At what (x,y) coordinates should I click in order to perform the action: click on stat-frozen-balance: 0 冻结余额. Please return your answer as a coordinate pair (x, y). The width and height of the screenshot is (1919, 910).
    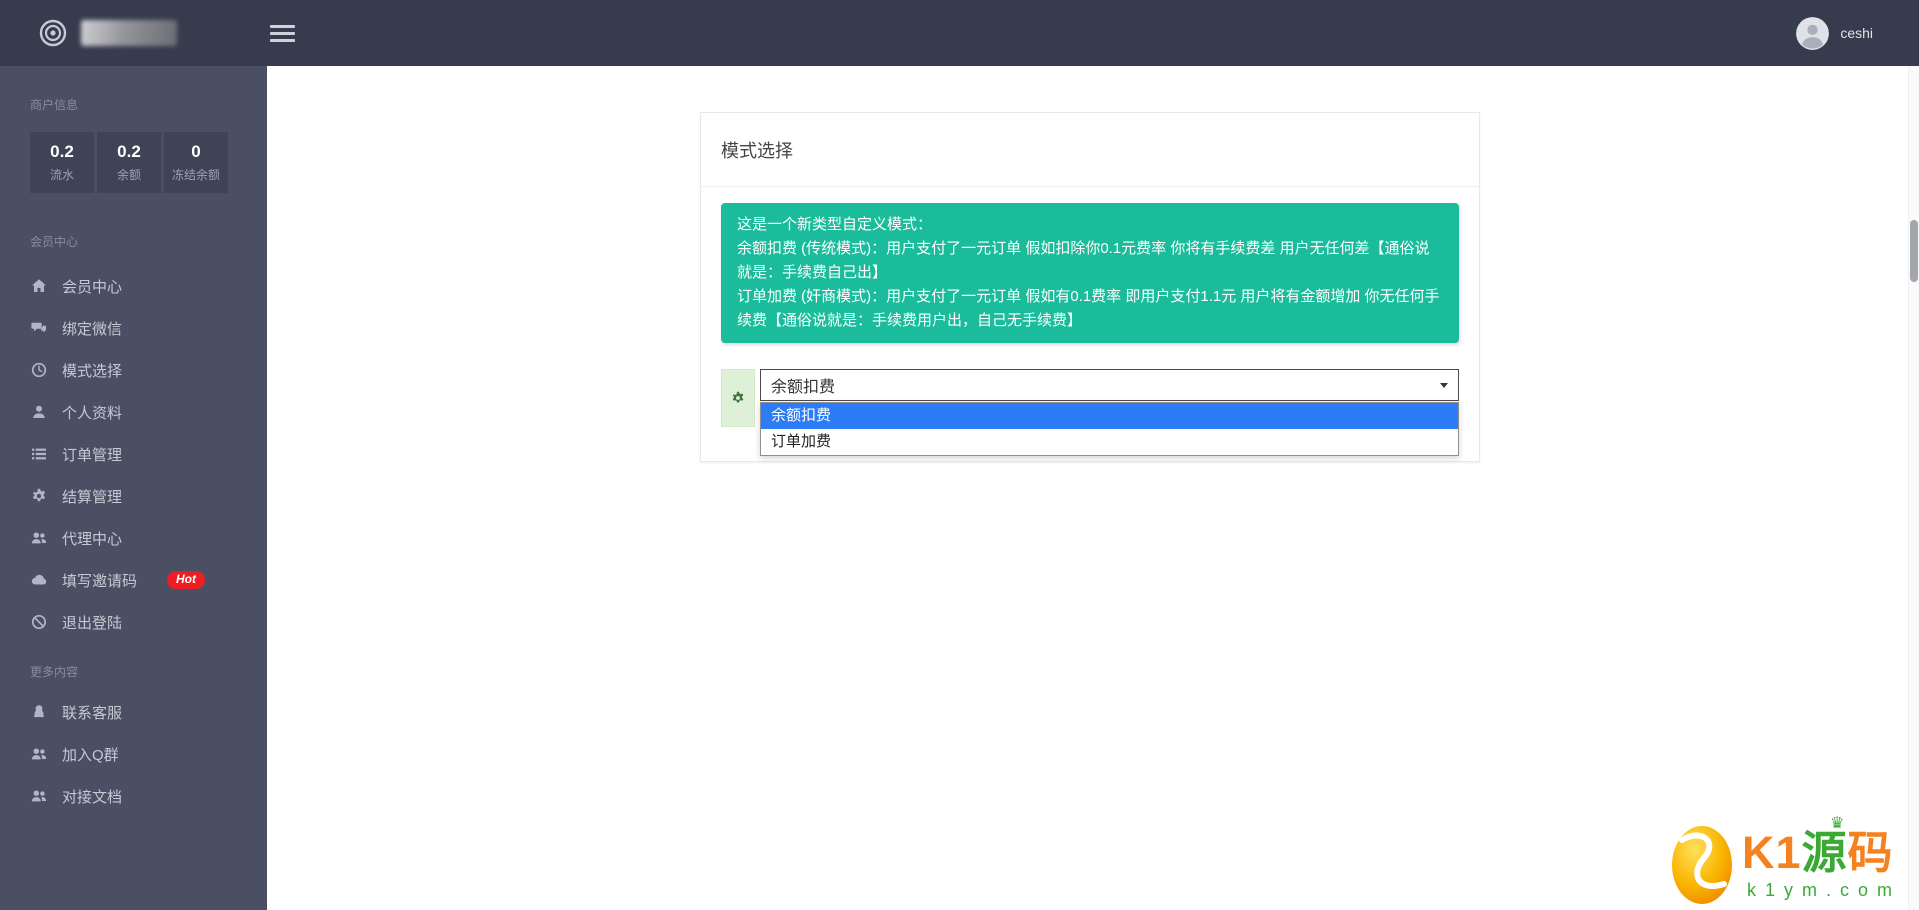
    Looking at the image, I should click on (196, 162).